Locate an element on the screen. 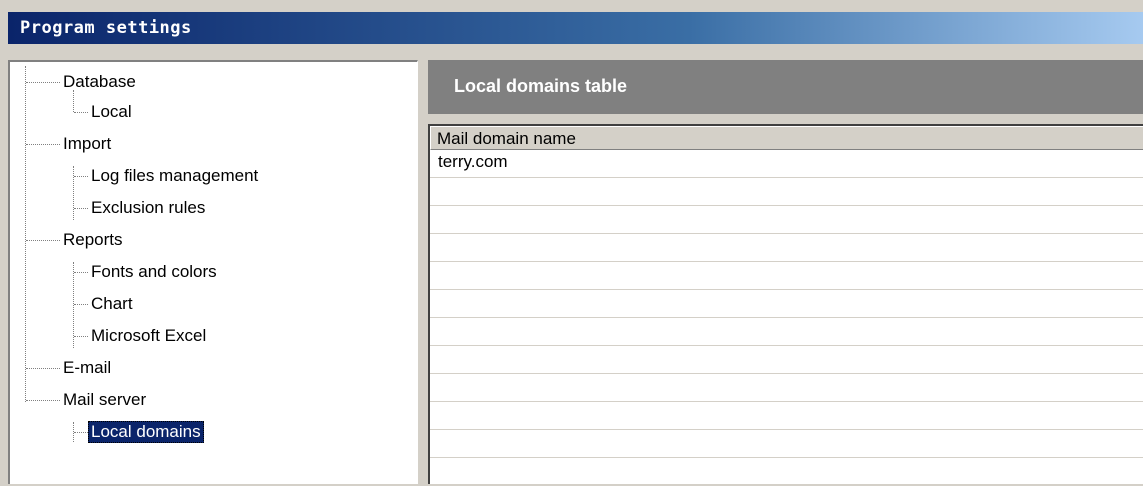 This screenshot has width=1143, height=486. tree-item-label: Reports is located at coordinates (93, 239).